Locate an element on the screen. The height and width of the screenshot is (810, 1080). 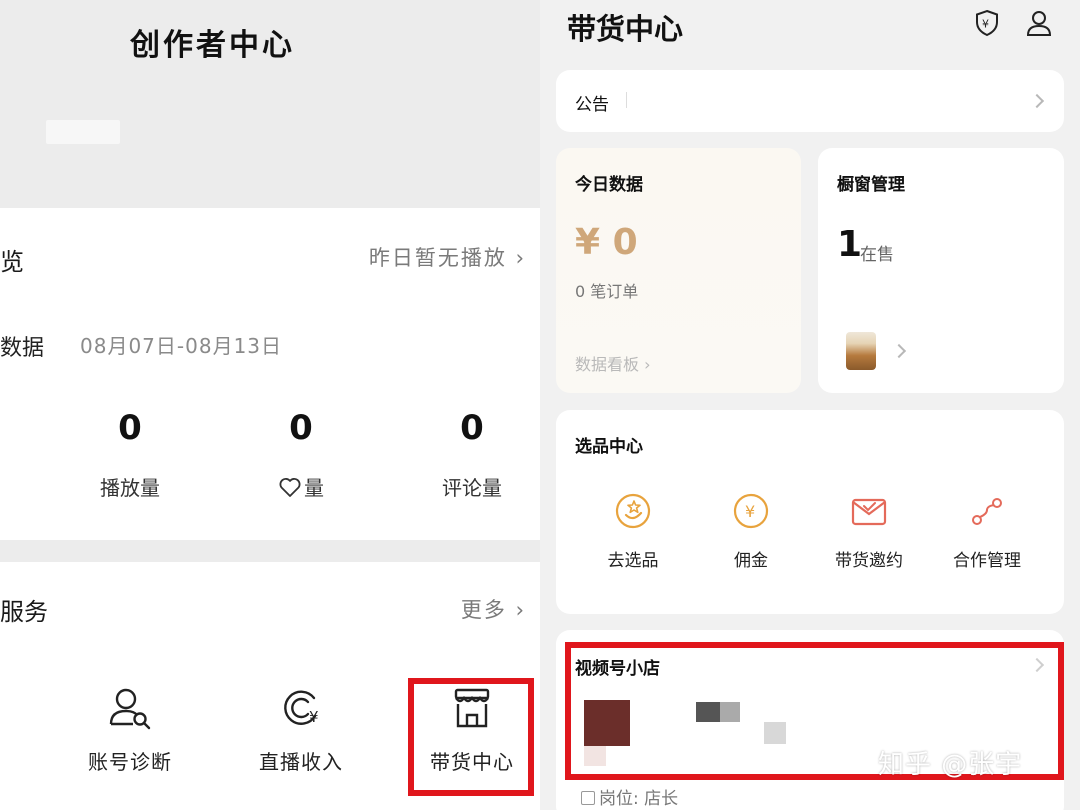
page-title: 创作者中心 is located at coordinates (212, 45).